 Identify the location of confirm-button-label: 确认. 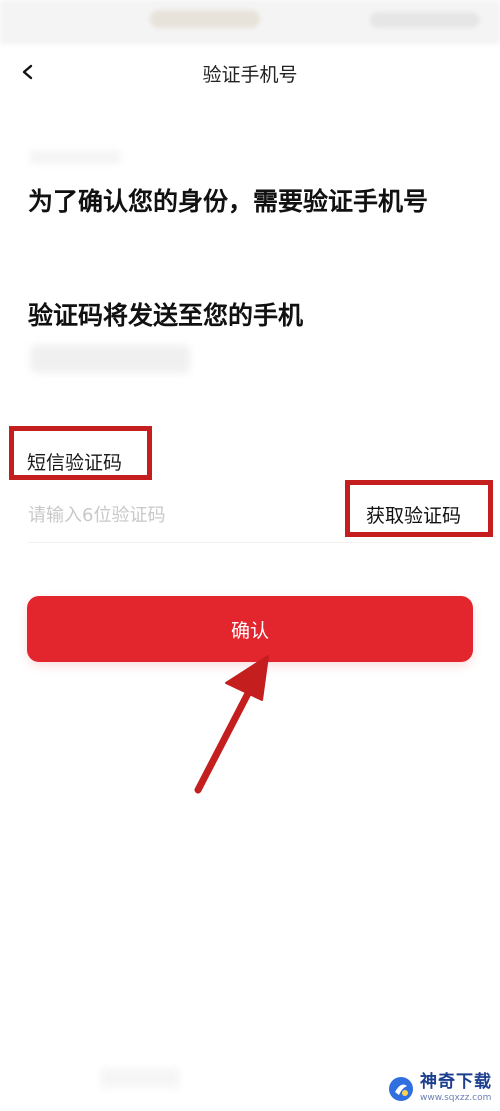
(249, 630).